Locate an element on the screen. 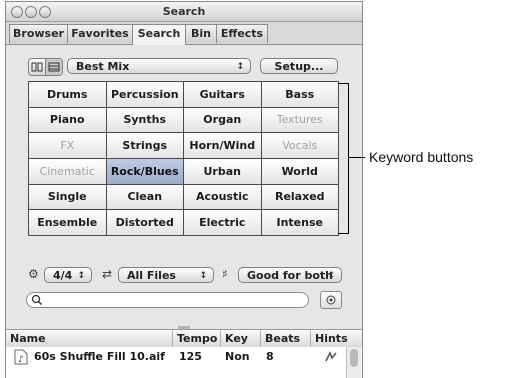  button-view-icon is located at coordinates (37, 67).